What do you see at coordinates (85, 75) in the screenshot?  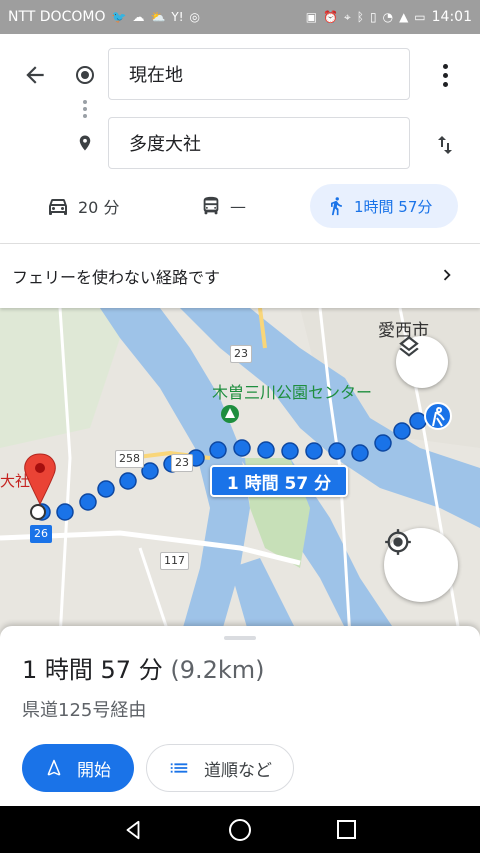 I see `origin-icon` at bounding box center [85, 75].